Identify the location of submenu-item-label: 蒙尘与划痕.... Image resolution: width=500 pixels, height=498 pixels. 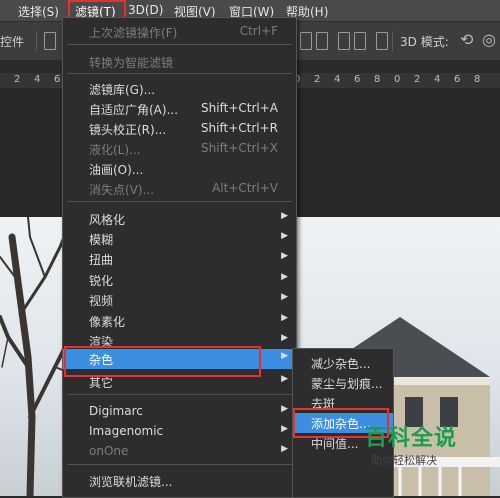
(347, 384).